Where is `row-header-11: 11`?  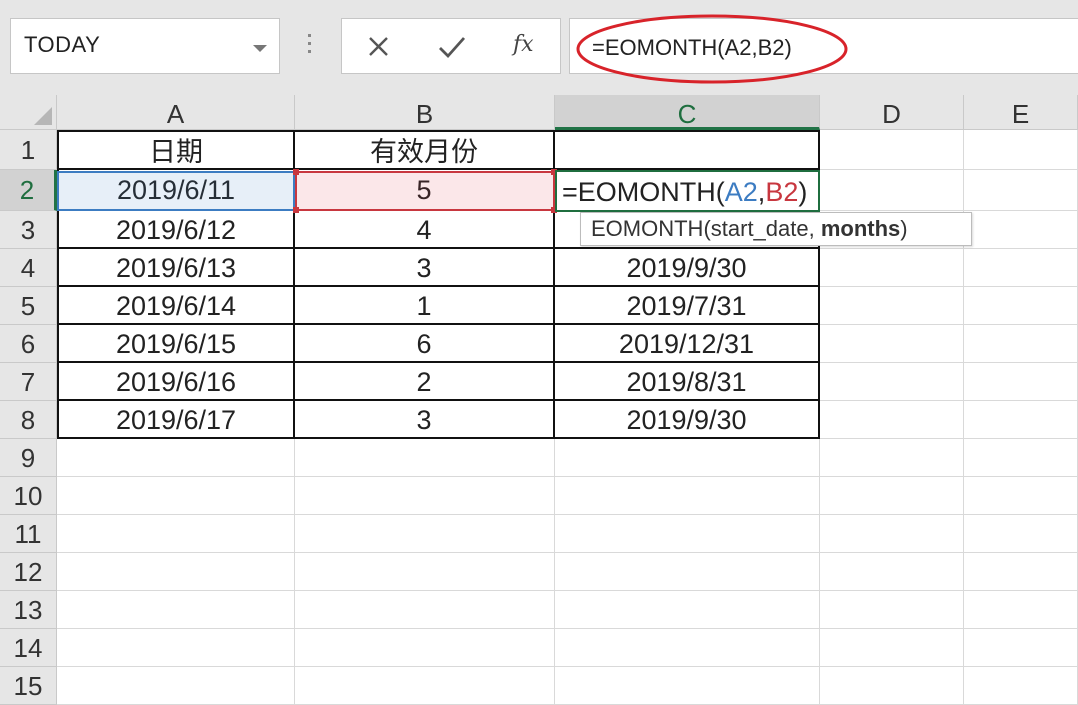
row-header-11: 11 is located at coordinates (28, 534).